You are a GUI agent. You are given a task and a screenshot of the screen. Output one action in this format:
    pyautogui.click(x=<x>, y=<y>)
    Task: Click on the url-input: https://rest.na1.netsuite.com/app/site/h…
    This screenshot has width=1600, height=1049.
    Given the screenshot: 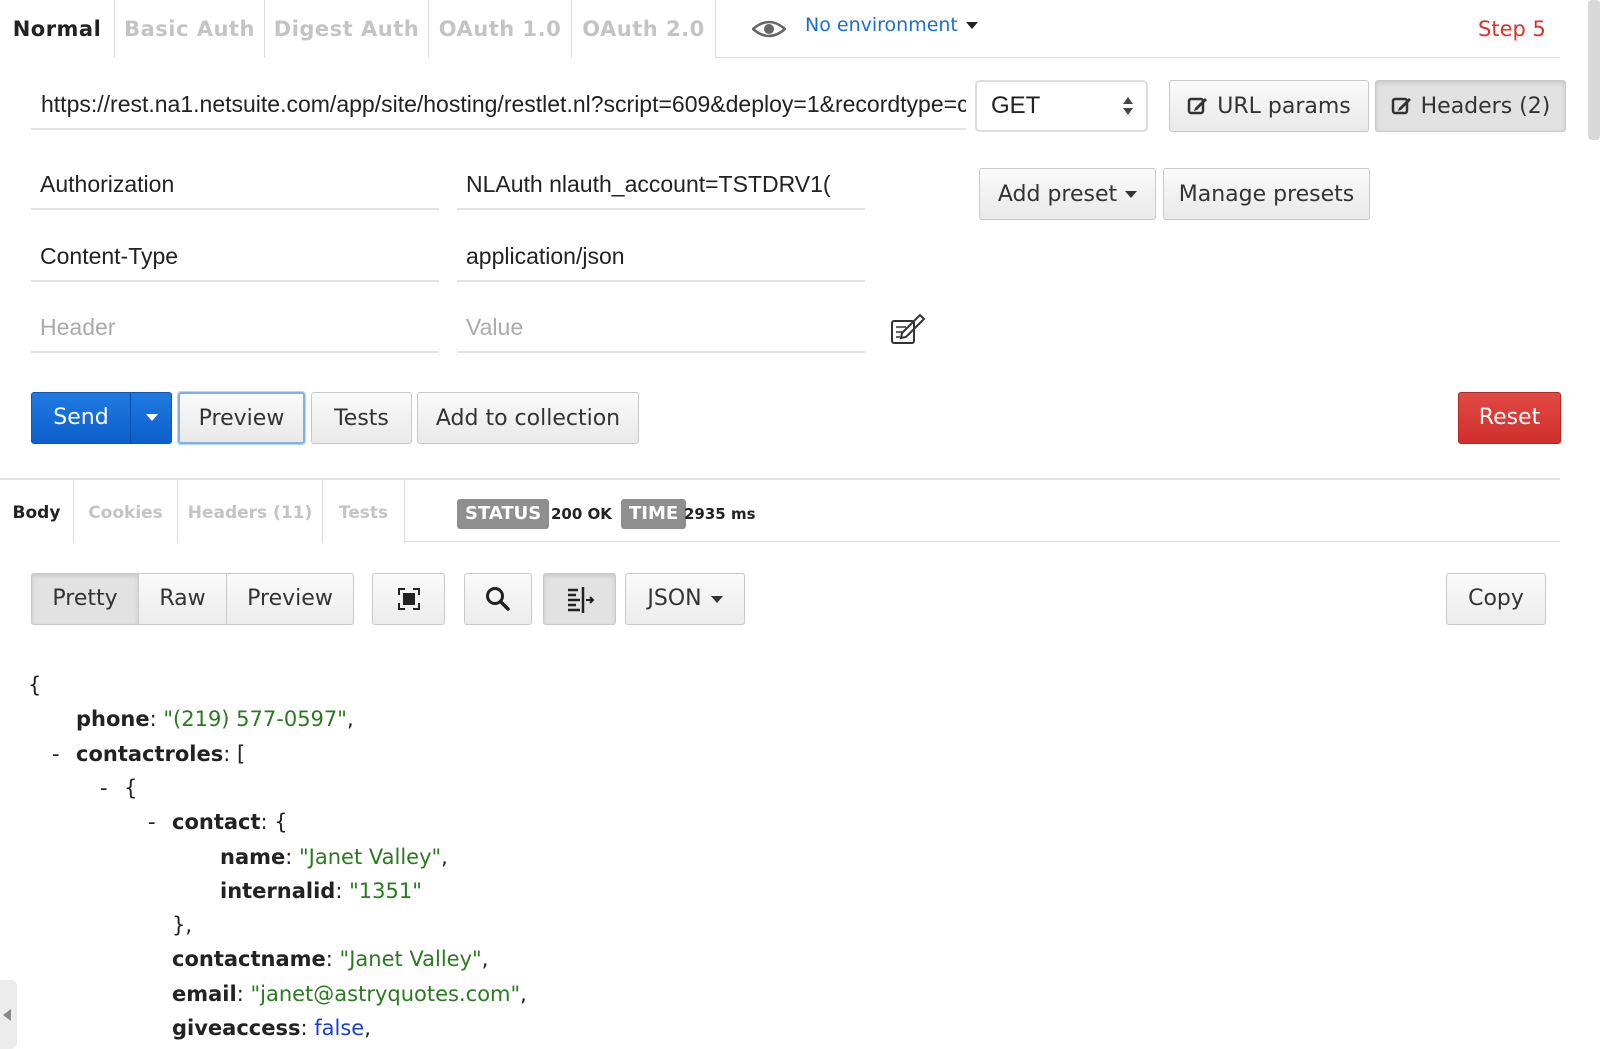 What is the action you would take?
    pyautogui.click(x=498, y=105)
    